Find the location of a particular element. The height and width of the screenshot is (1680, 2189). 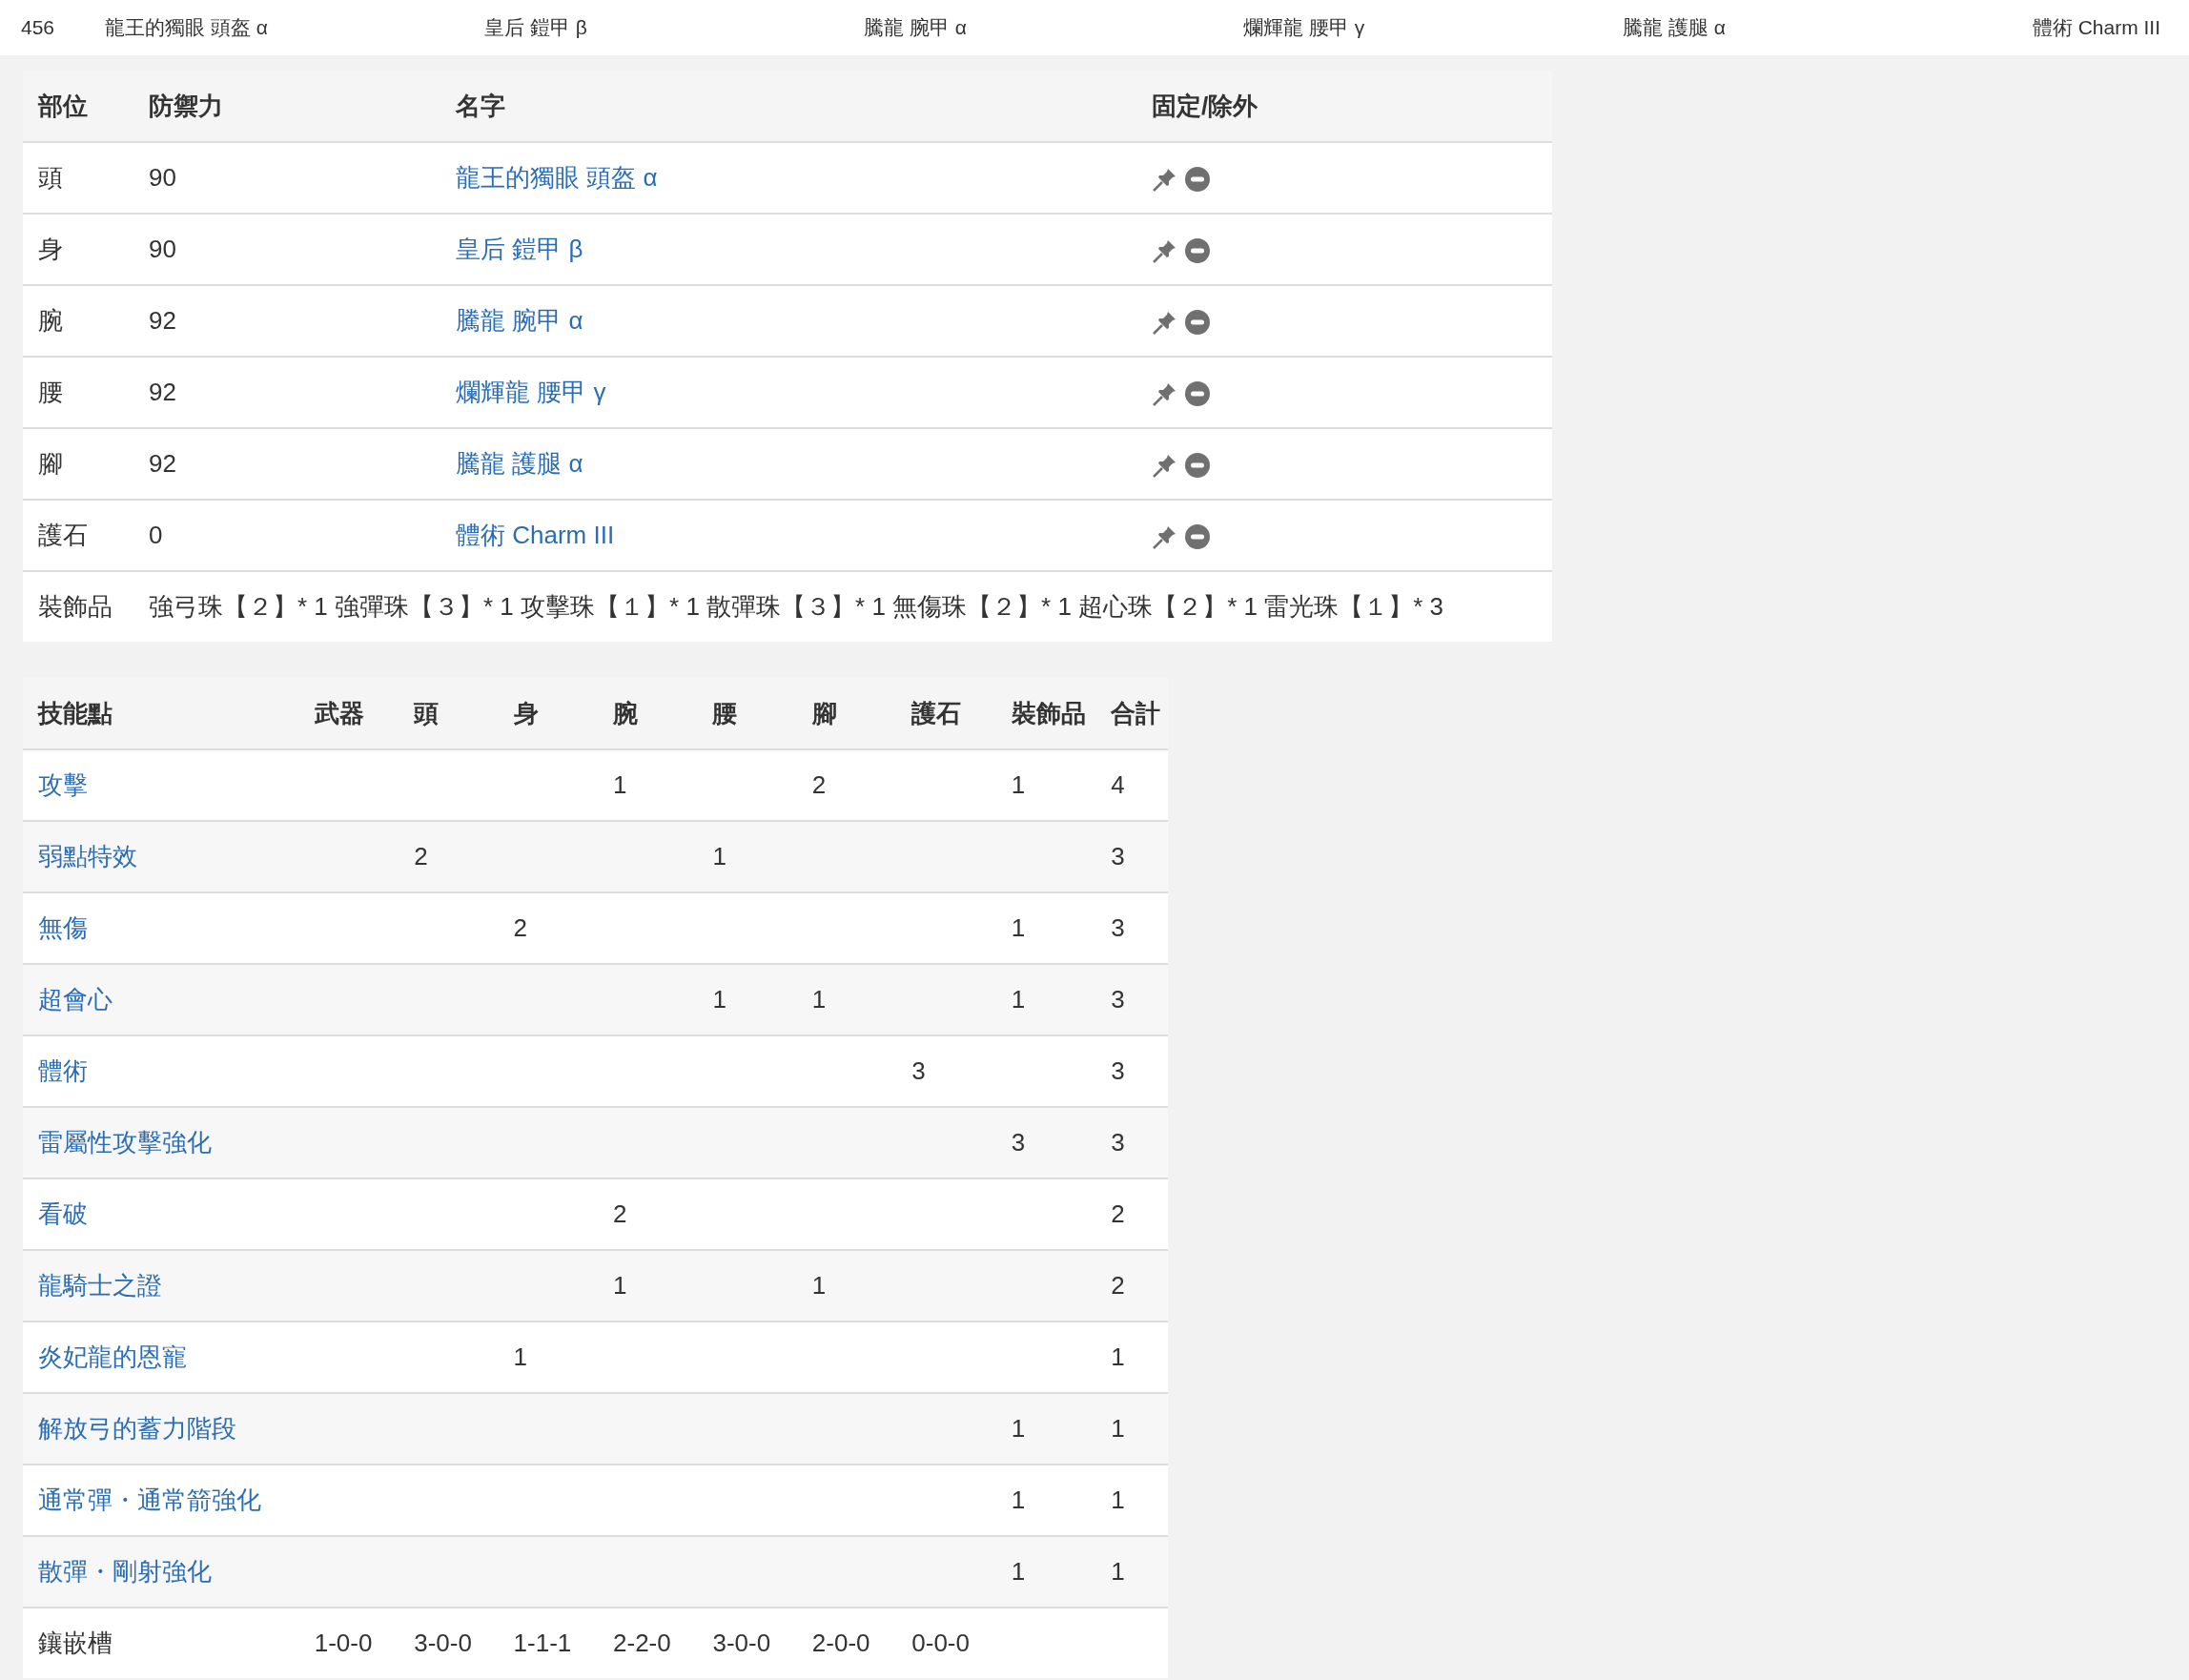

column-header: 固定/除外 is located at coordinates (1344, 106).